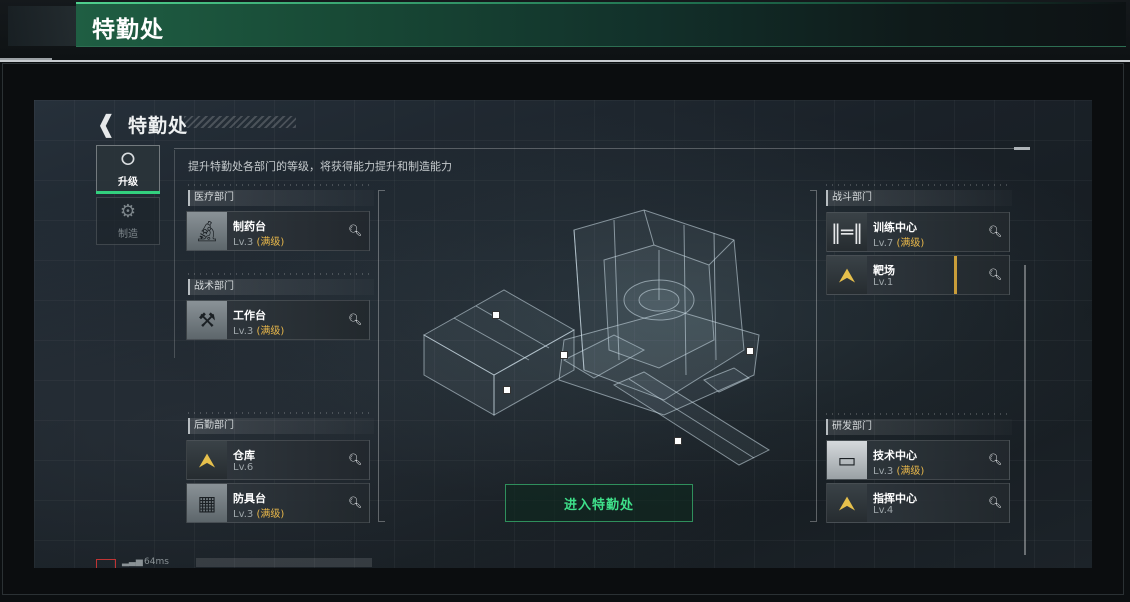  Describe the element at coordinates (278, 320) in the screenshot. I see `facility-card-workbench: ⚒ 工作台 Lv.3 (满级) 🔍︎` at that location.